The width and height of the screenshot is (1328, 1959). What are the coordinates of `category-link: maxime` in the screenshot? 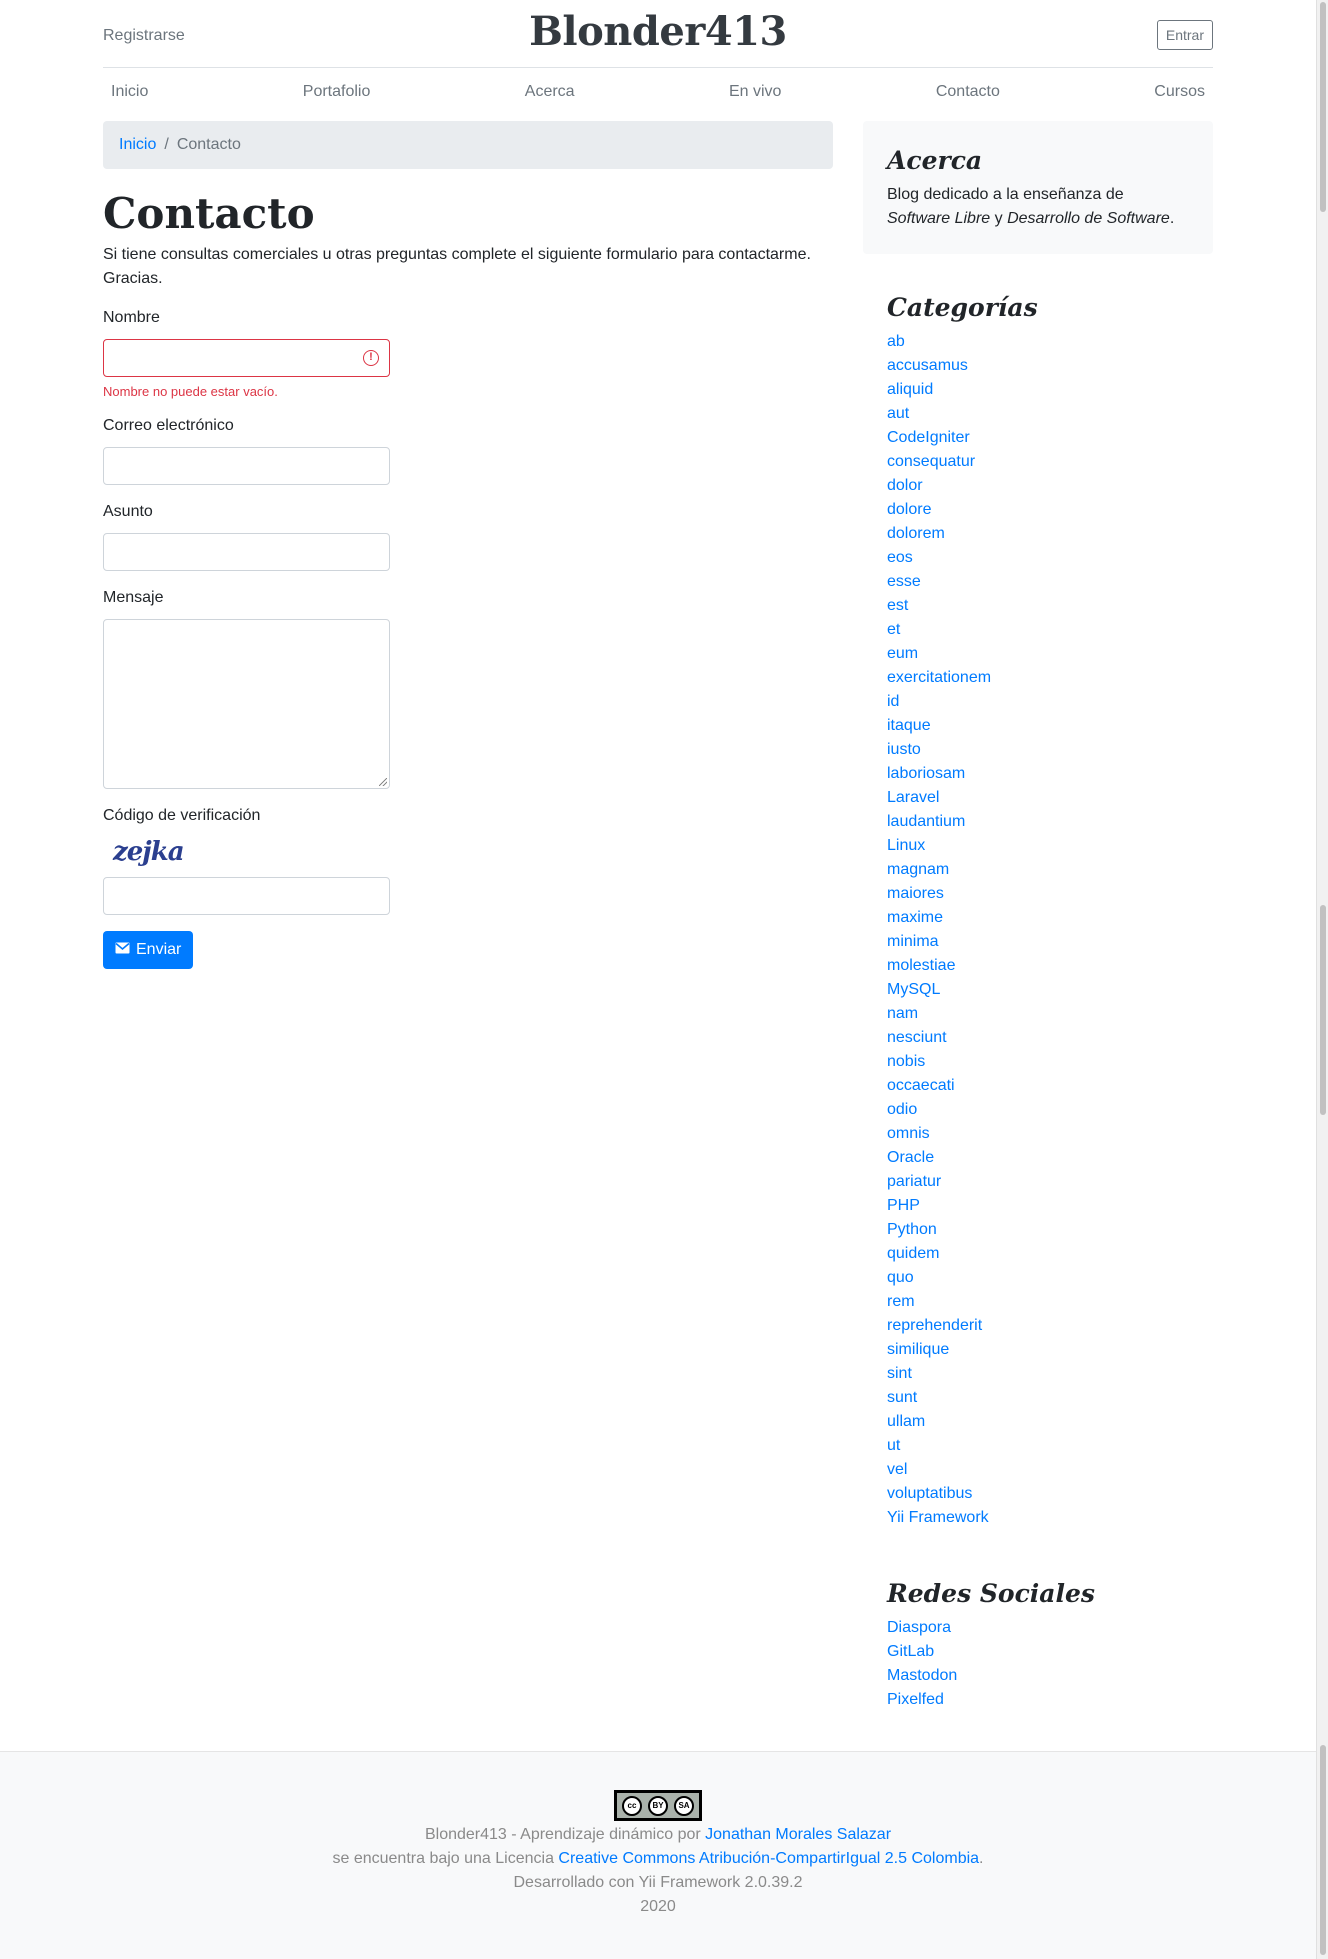 It's located at (1038, 918).